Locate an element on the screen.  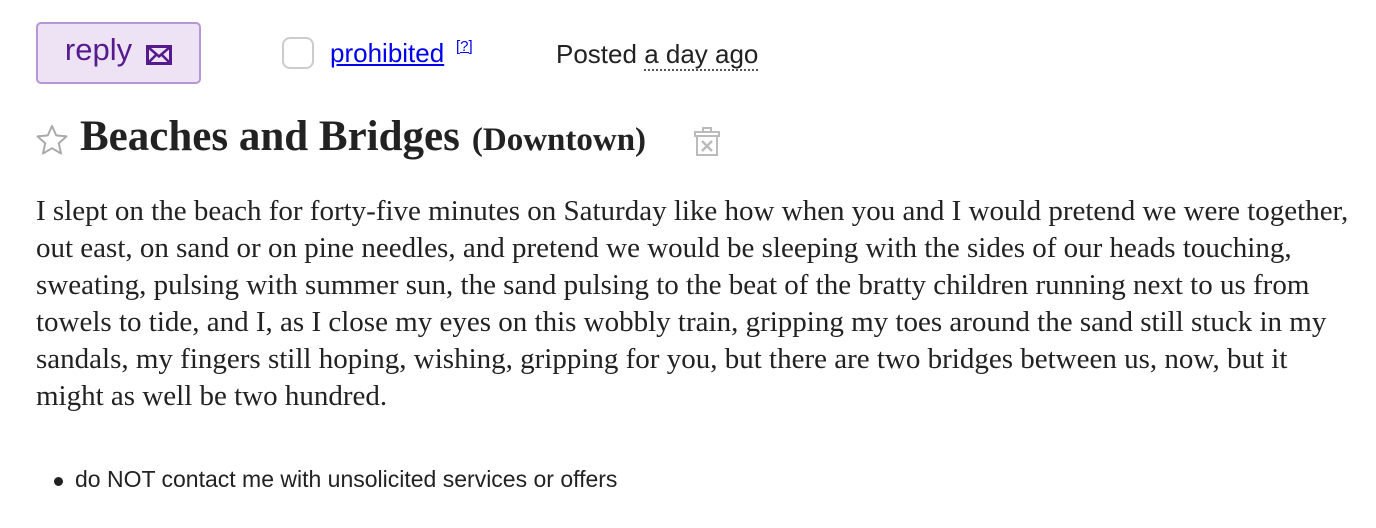
reply-button: reply is located at coordinates (118, 53).